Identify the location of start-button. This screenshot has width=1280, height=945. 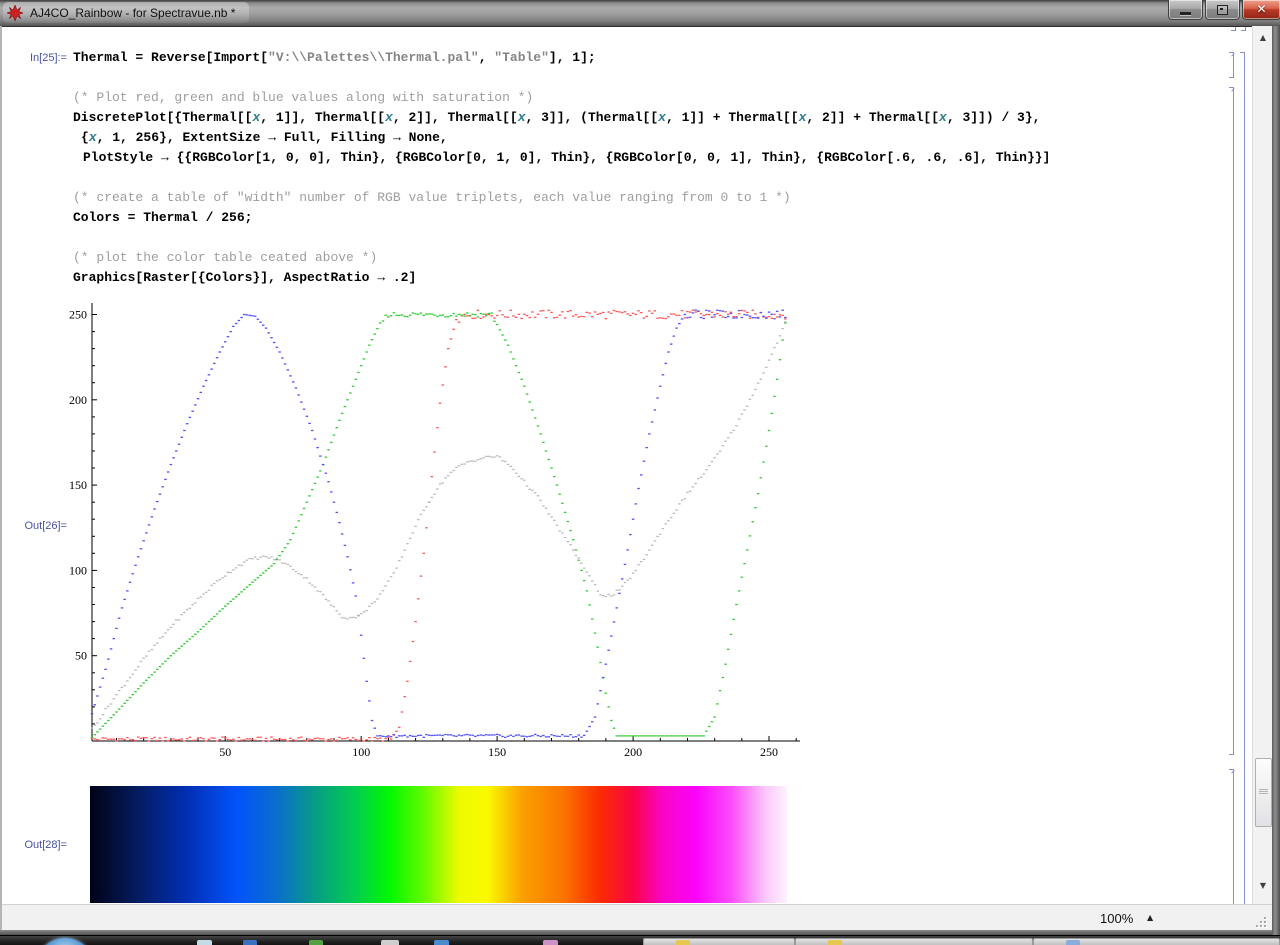
(65, 941).